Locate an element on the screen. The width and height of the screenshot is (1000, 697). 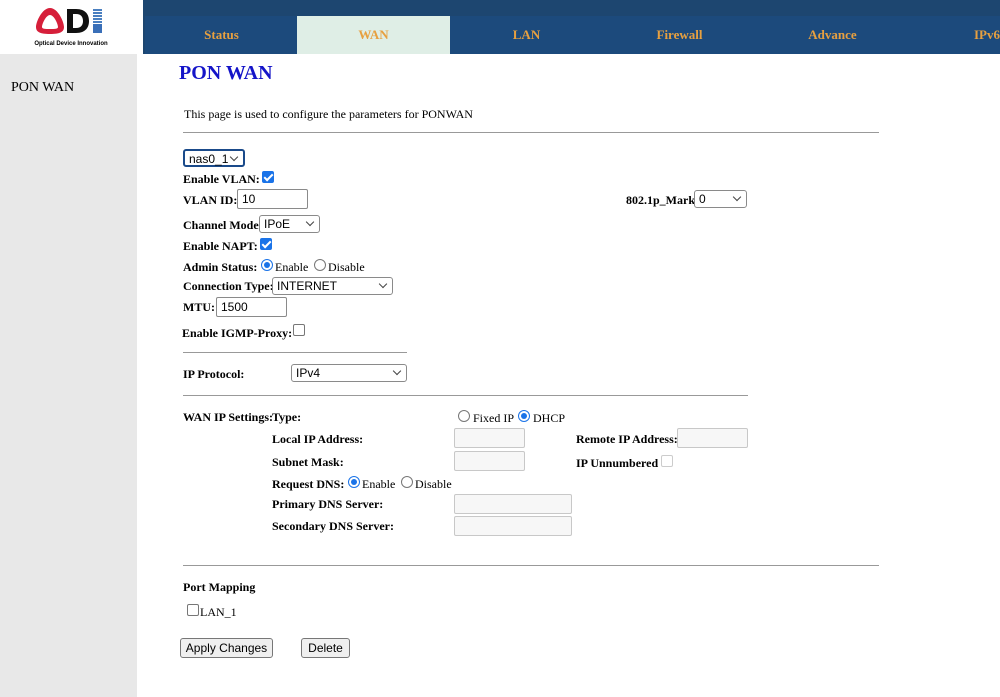
enable-napt-label: Enable NAPT: is located at coordinates (220, 246).